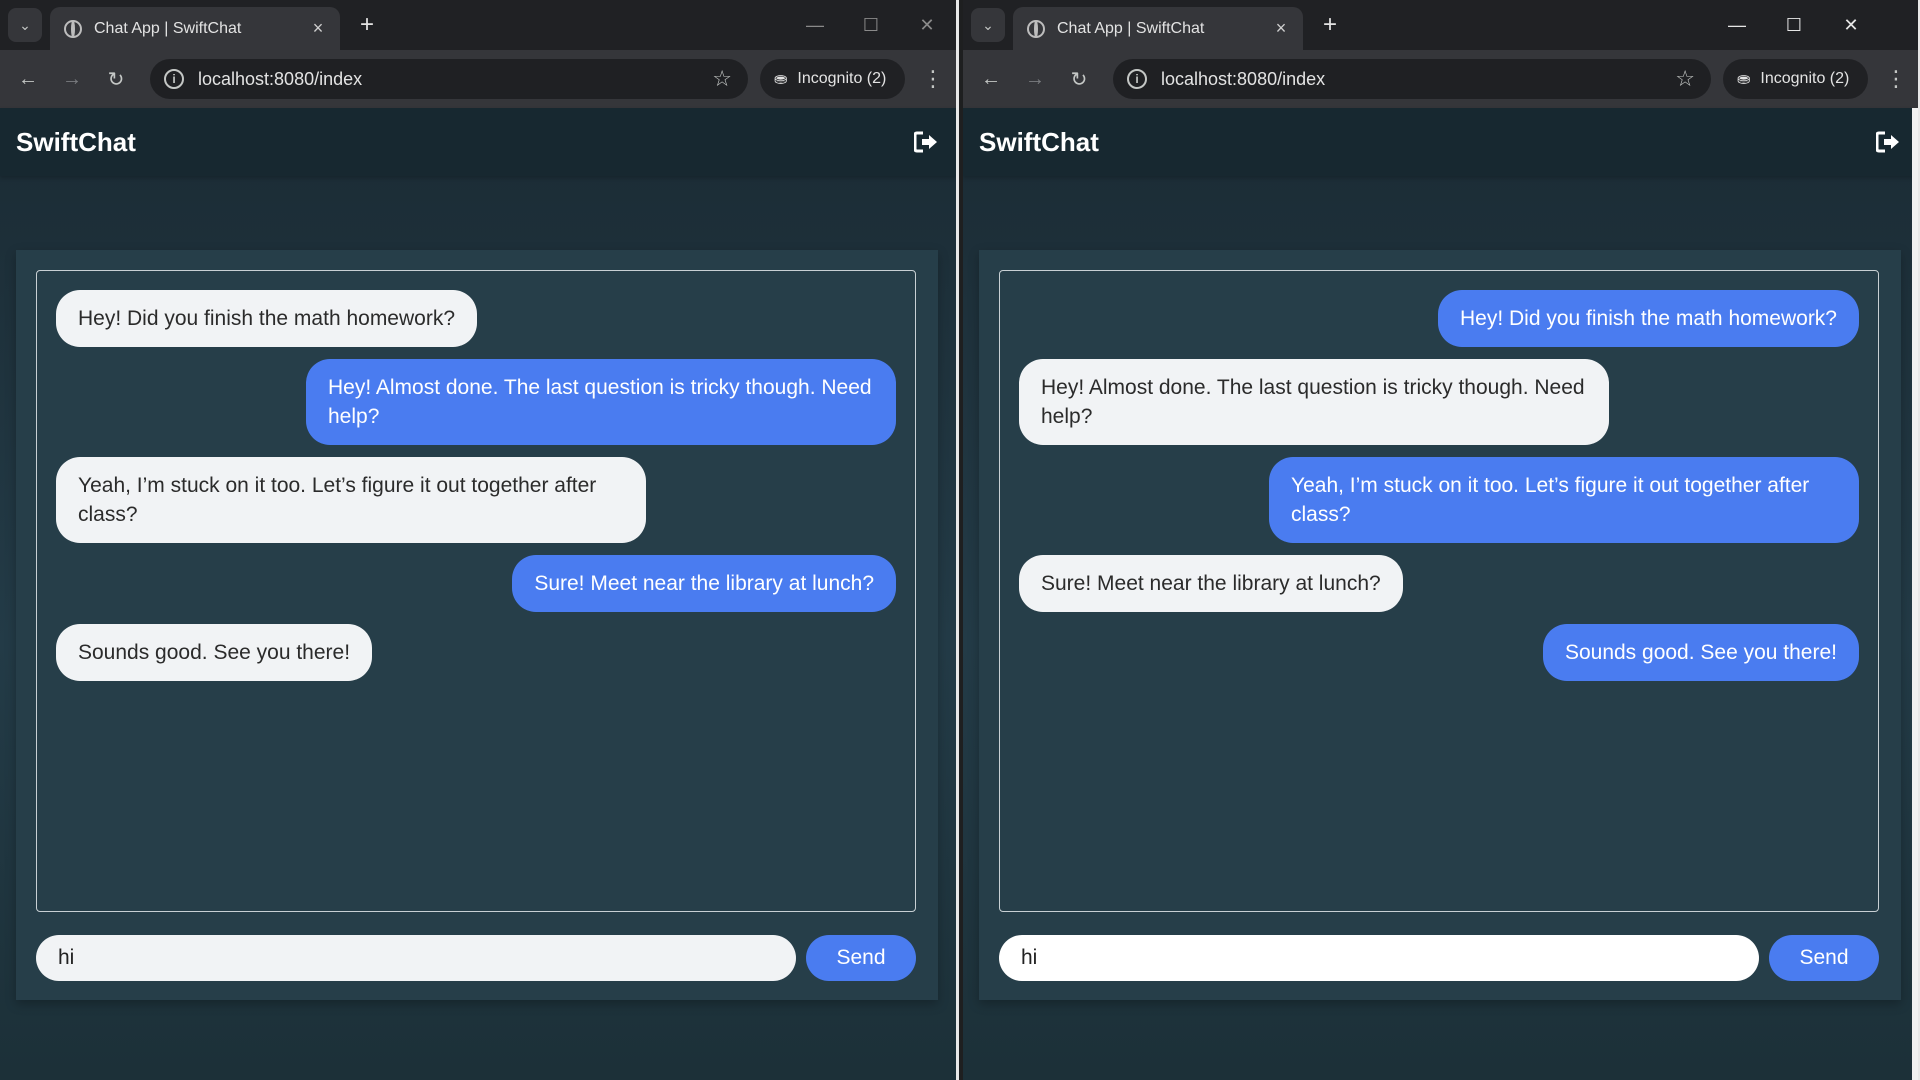  I want to click on message-bubble-sent: Sounds good. See you there!, so click(1700, 652).